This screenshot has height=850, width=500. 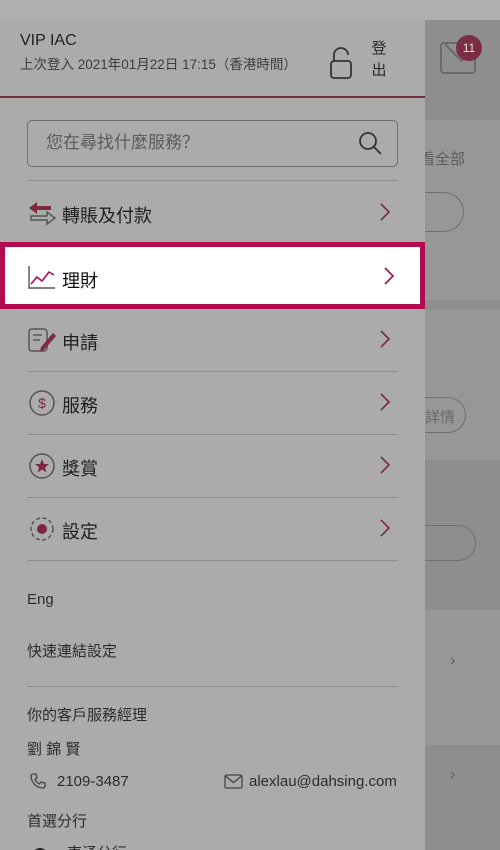 I want to click on dollar-circle-icon: $, so click(x=42, y=403).